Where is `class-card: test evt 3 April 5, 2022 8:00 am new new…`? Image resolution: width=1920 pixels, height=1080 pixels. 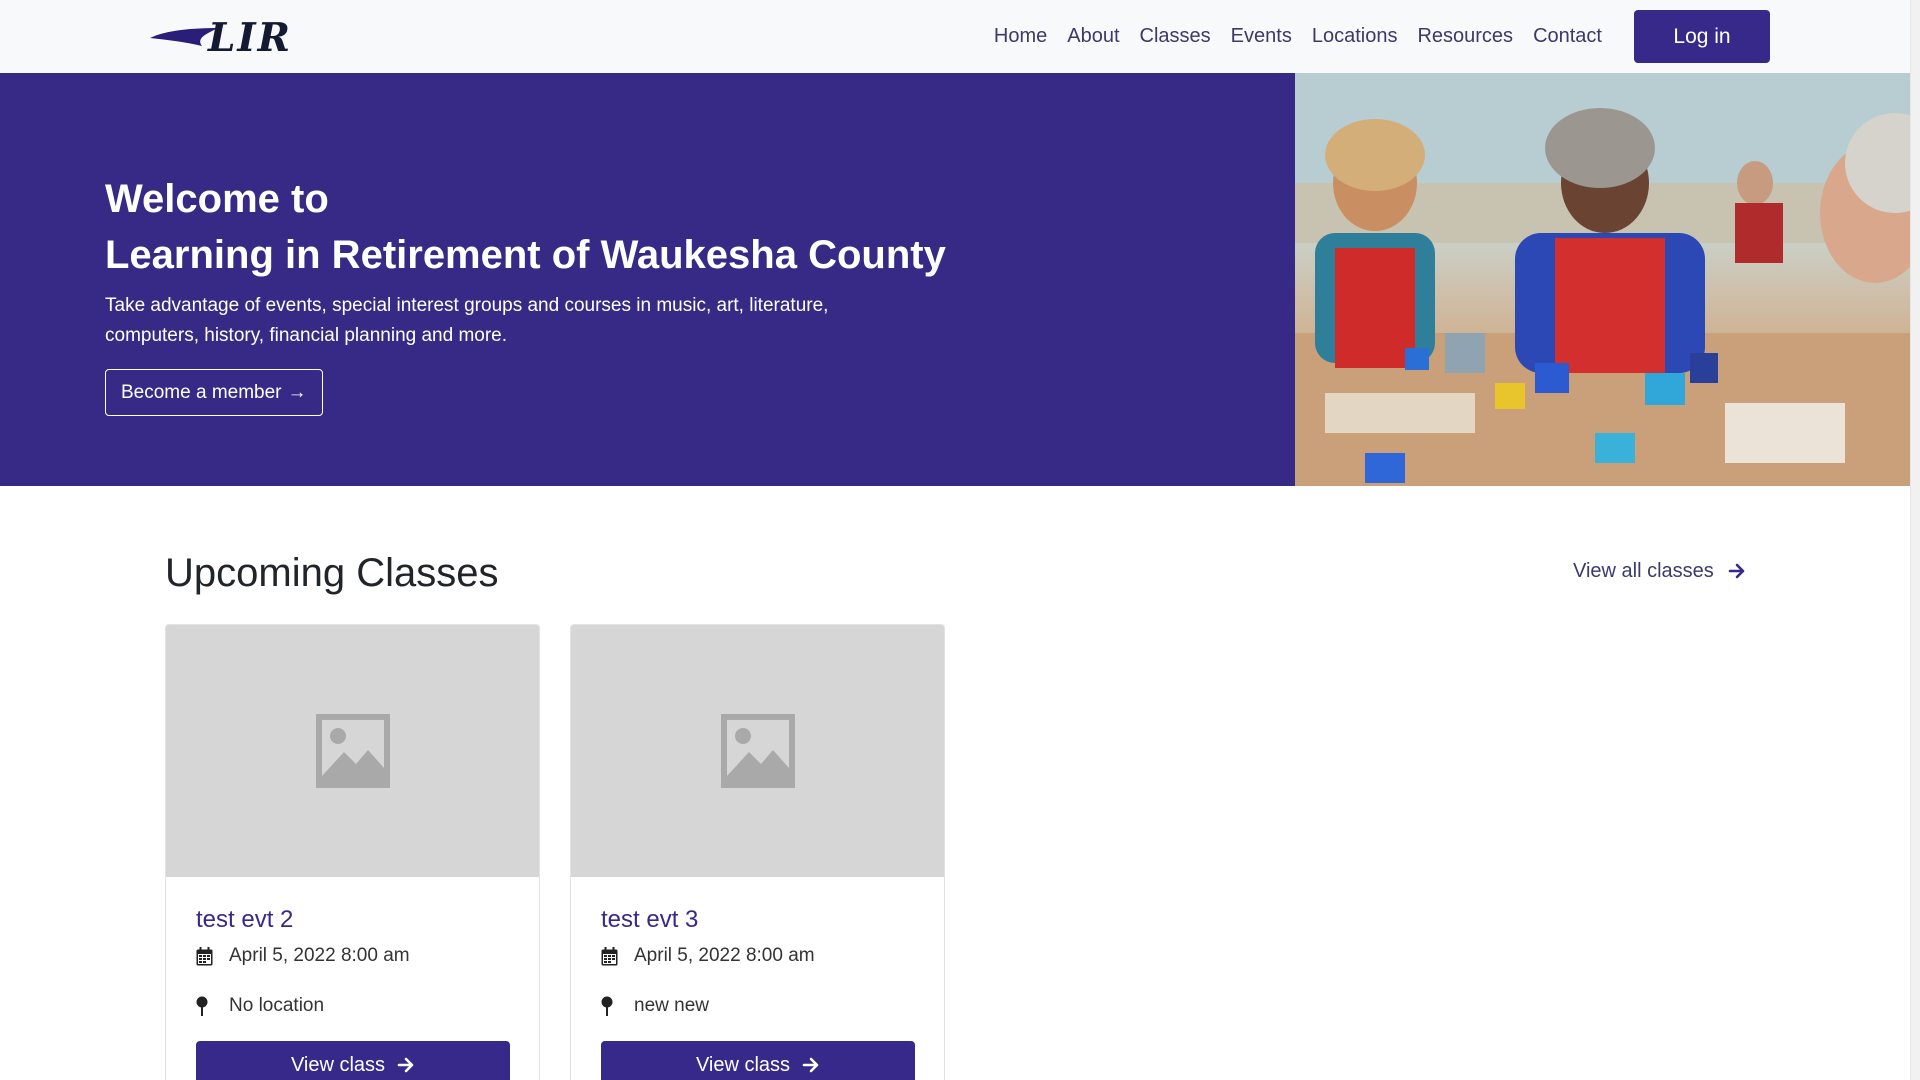
class-card: test evt 3 April 5, 2022 8:00 am new new… is located at coordinates (757, 852).